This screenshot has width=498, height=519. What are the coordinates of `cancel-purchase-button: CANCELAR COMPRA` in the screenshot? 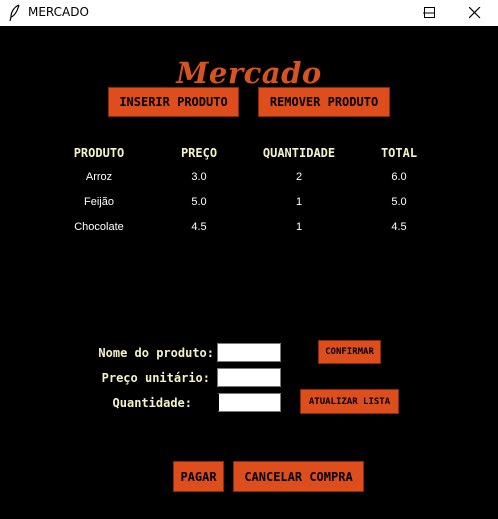 It's located at (298, 476).